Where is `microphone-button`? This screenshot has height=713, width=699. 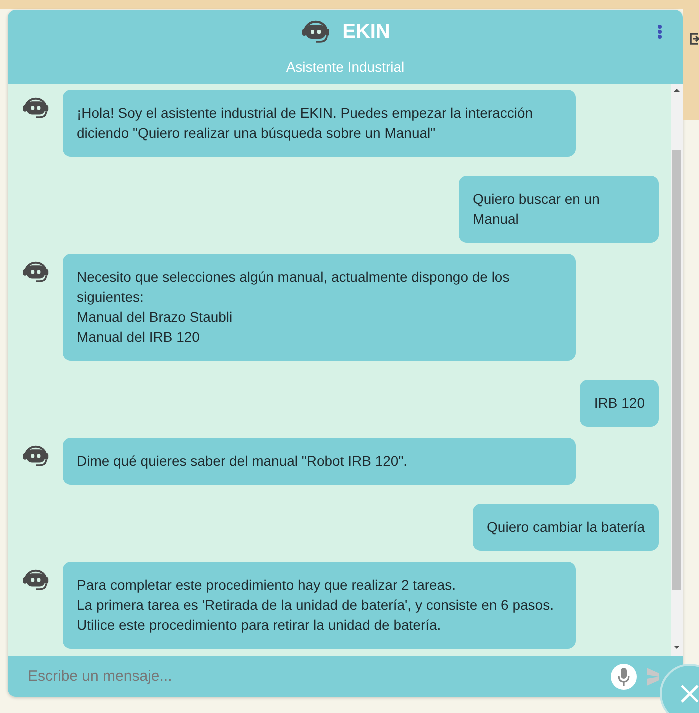
microphone-button is located at coordinates (624, 677).